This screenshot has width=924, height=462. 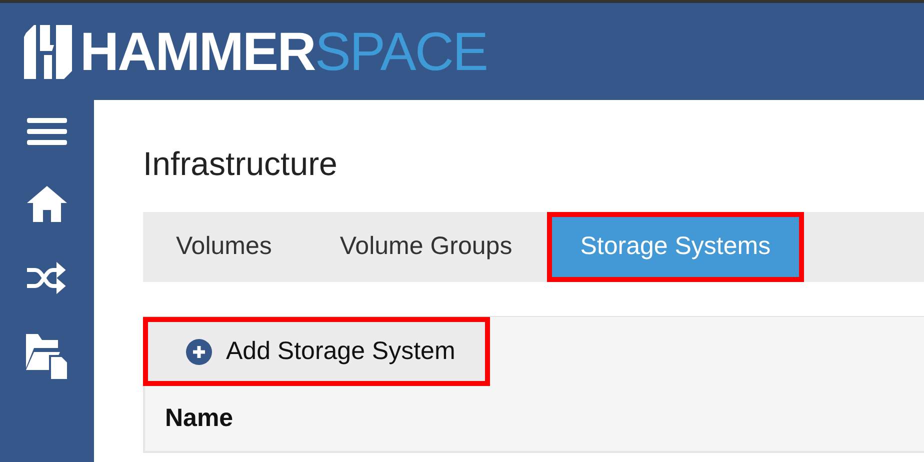 I want to click on logo-icon, so click(x=48, y=51).